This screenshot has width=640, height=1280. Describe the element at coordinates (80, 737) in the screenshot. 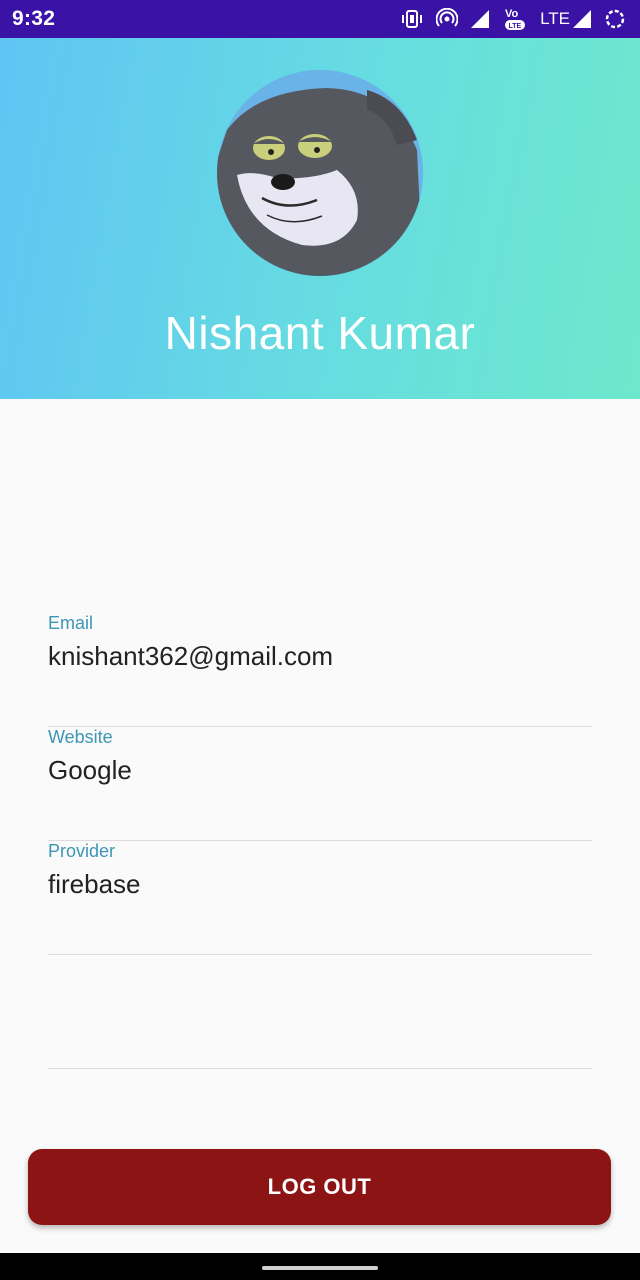

I see `website-label: Website` at that location.